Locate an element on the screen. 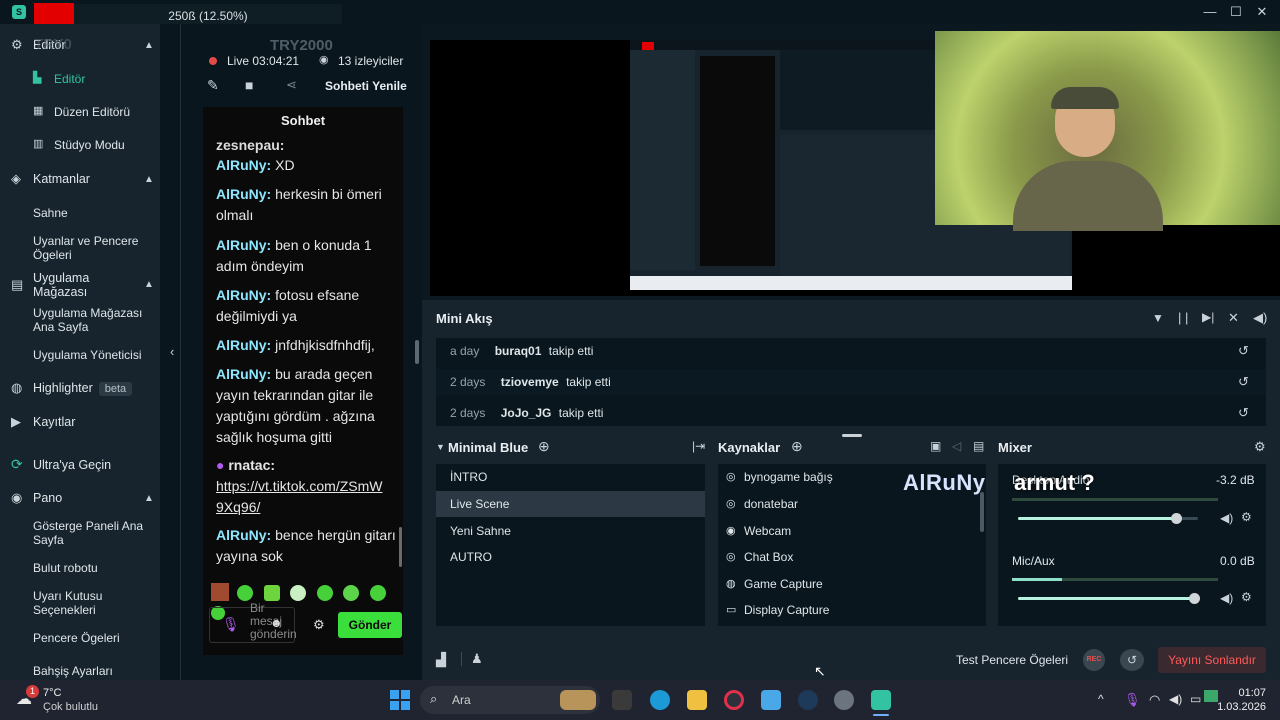 This screenshot has width=1280, height=720. add-folder-icon: ▤ is located at coordinates (978, 446).